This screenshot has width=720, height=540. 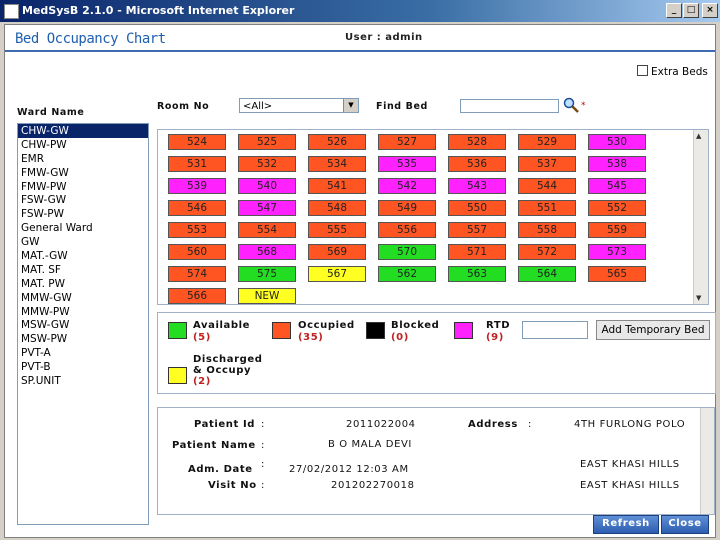 I want to click on maximize-button: □, so click(x=691, y=10).